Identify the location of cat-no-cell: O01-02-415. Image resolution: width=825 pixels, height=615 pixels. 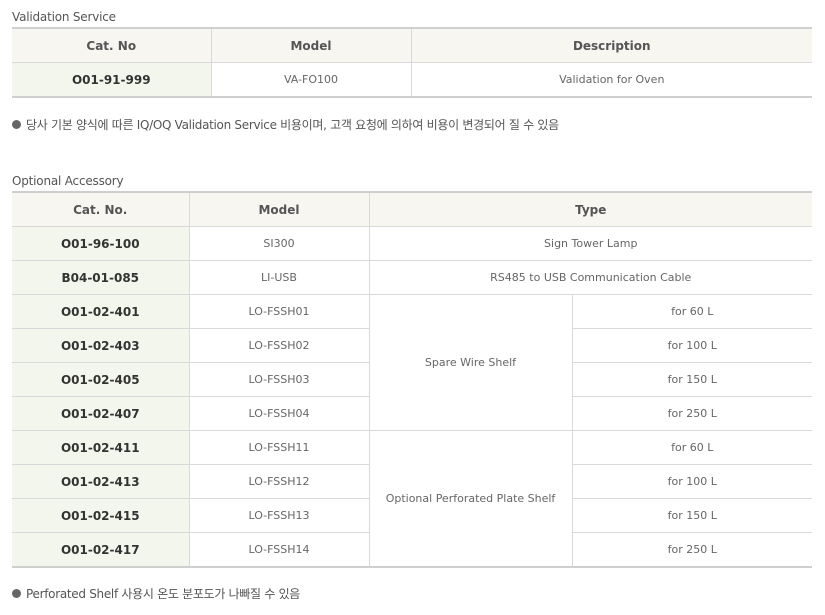
(101, 515).